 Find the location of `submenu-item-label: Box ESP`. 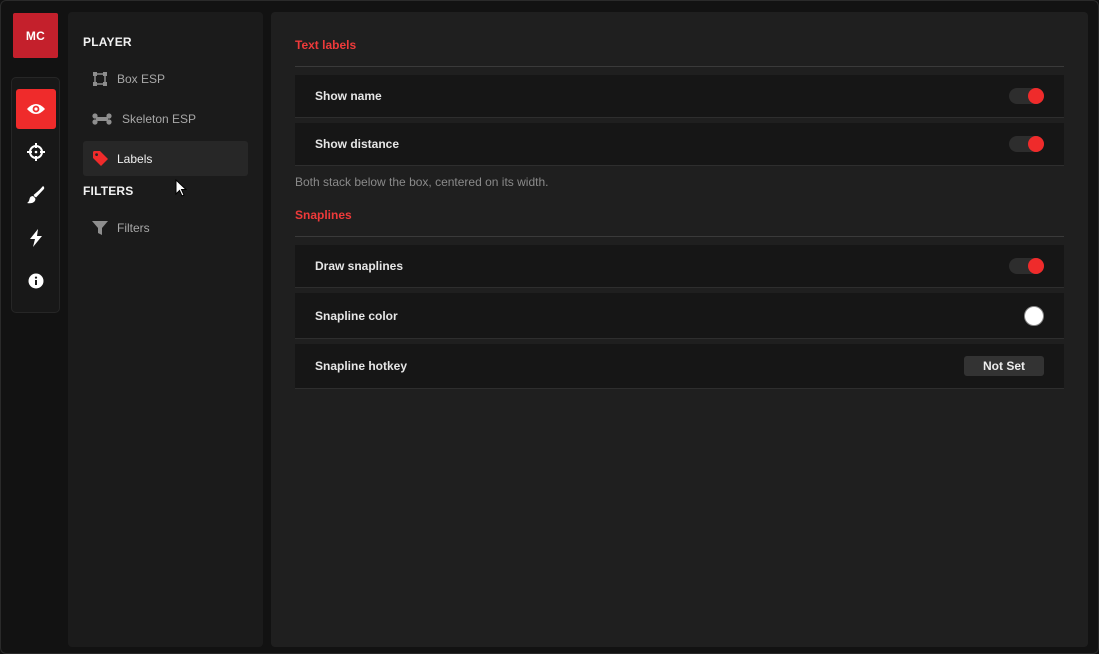

submenu-item-label: Box ESP is located at coordinates (141, 78).